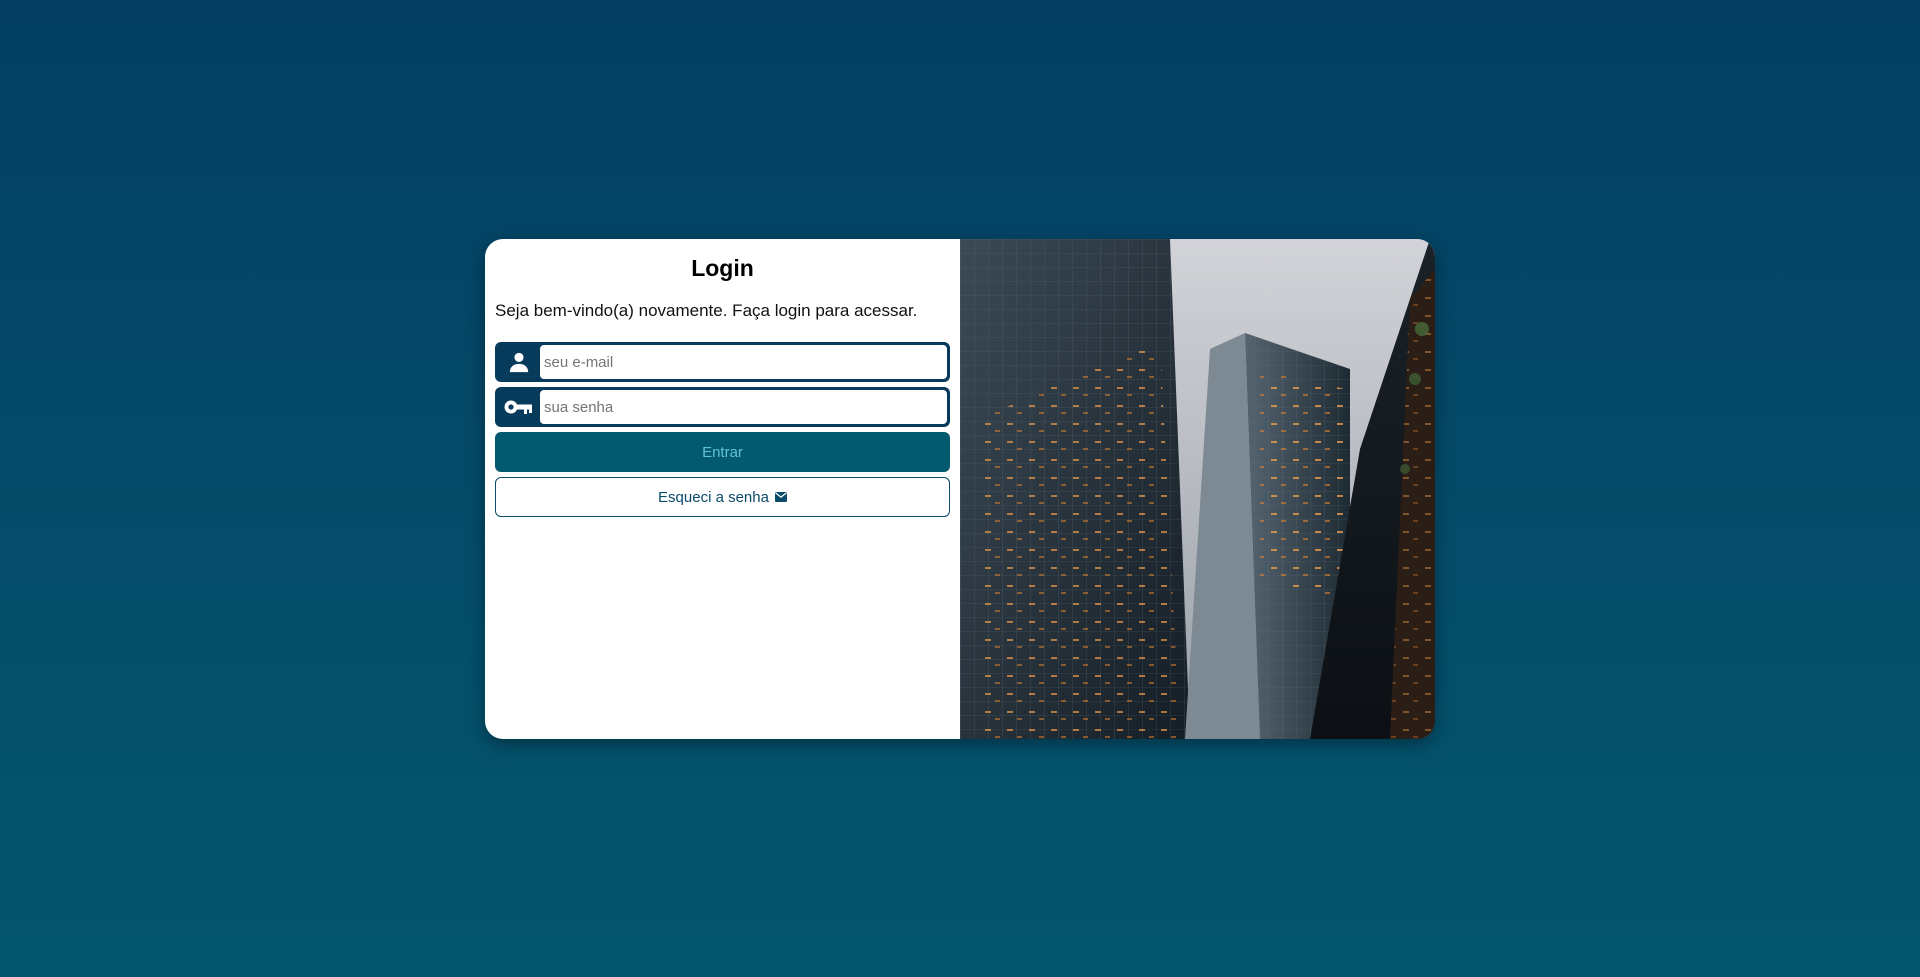 The width and height of the screenshot is (1920, 977). I want to click on login-button: Entrar, so click(722, 452).